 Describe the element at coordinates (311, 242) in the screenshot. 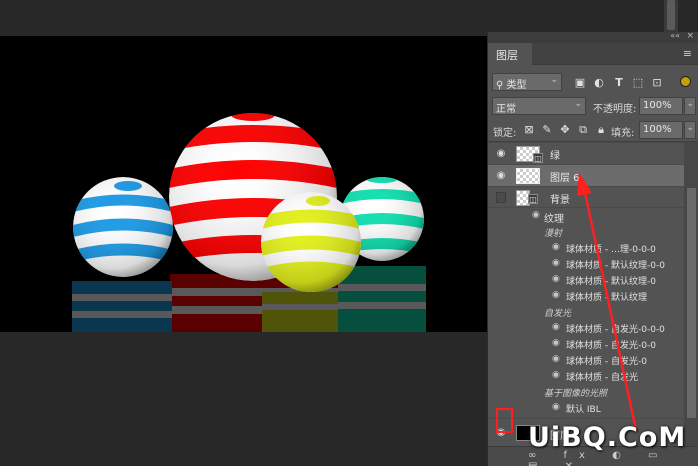

I see `yellow-ball` at that location.